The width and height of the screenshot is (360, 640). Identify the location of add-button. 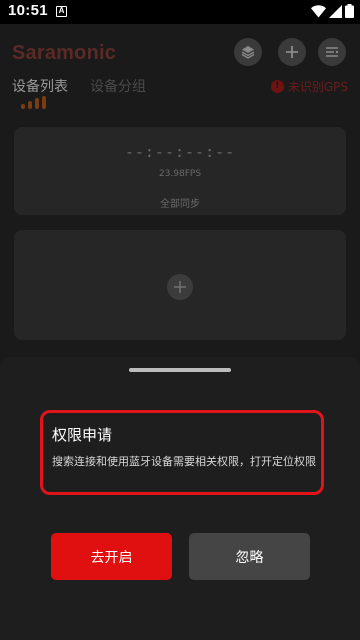
(292, 52).